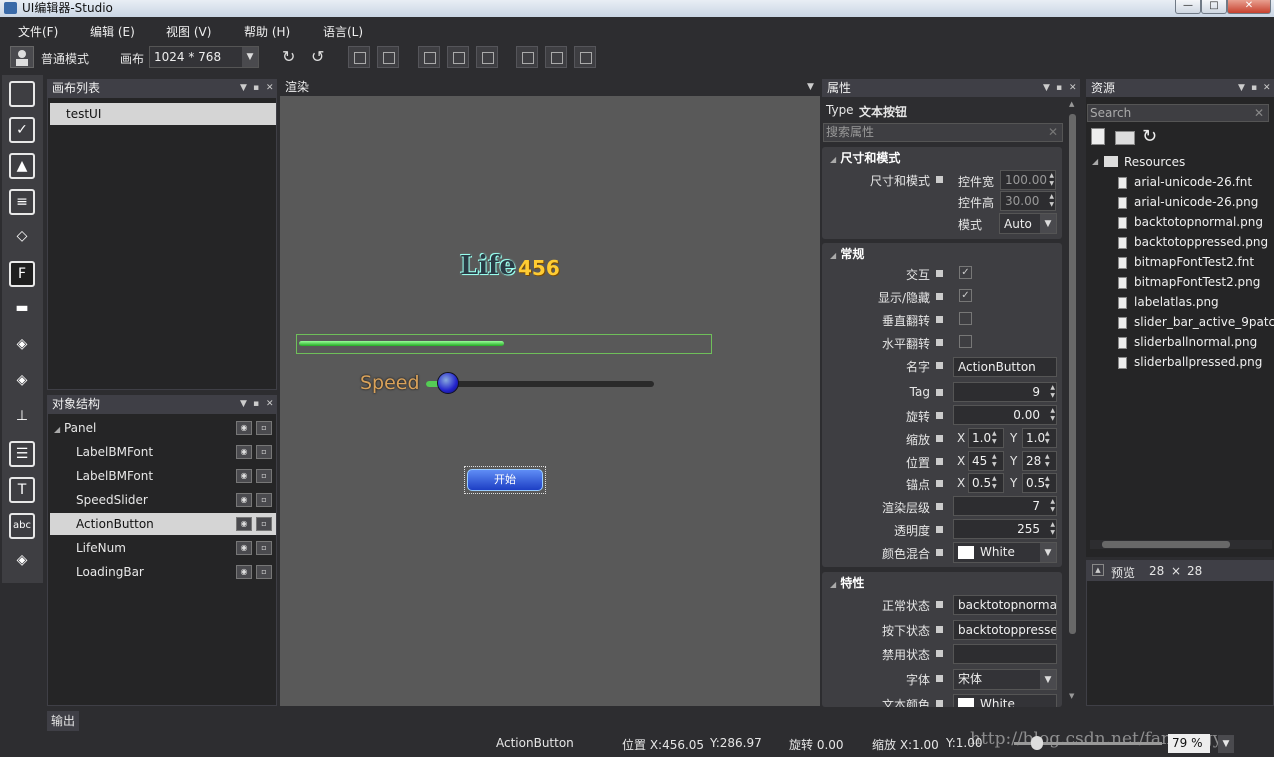 This screenshot has height=757, width=1274. Describe the element at coordinates (585, 57) in the screenshot. I see `align-right-icon` at that location.